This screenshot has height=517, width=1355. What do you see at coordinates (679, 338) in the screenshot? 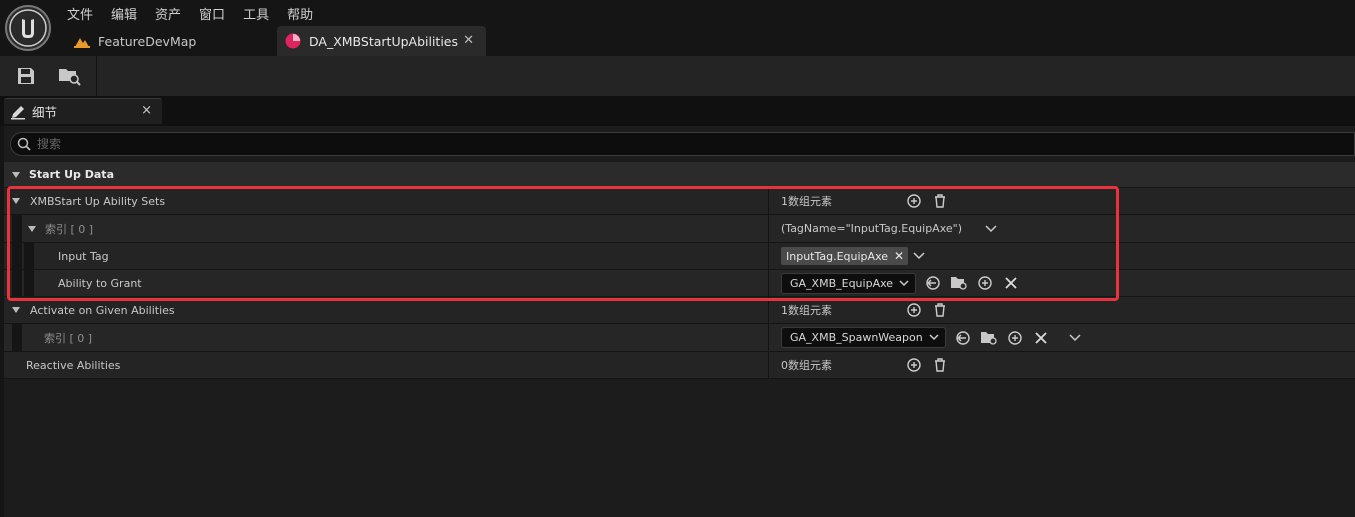
I see `property-row-given-index-0: 索引 [ 0 ] GA_XMB_SpawnWeapon` at bounding box center [679, 338].